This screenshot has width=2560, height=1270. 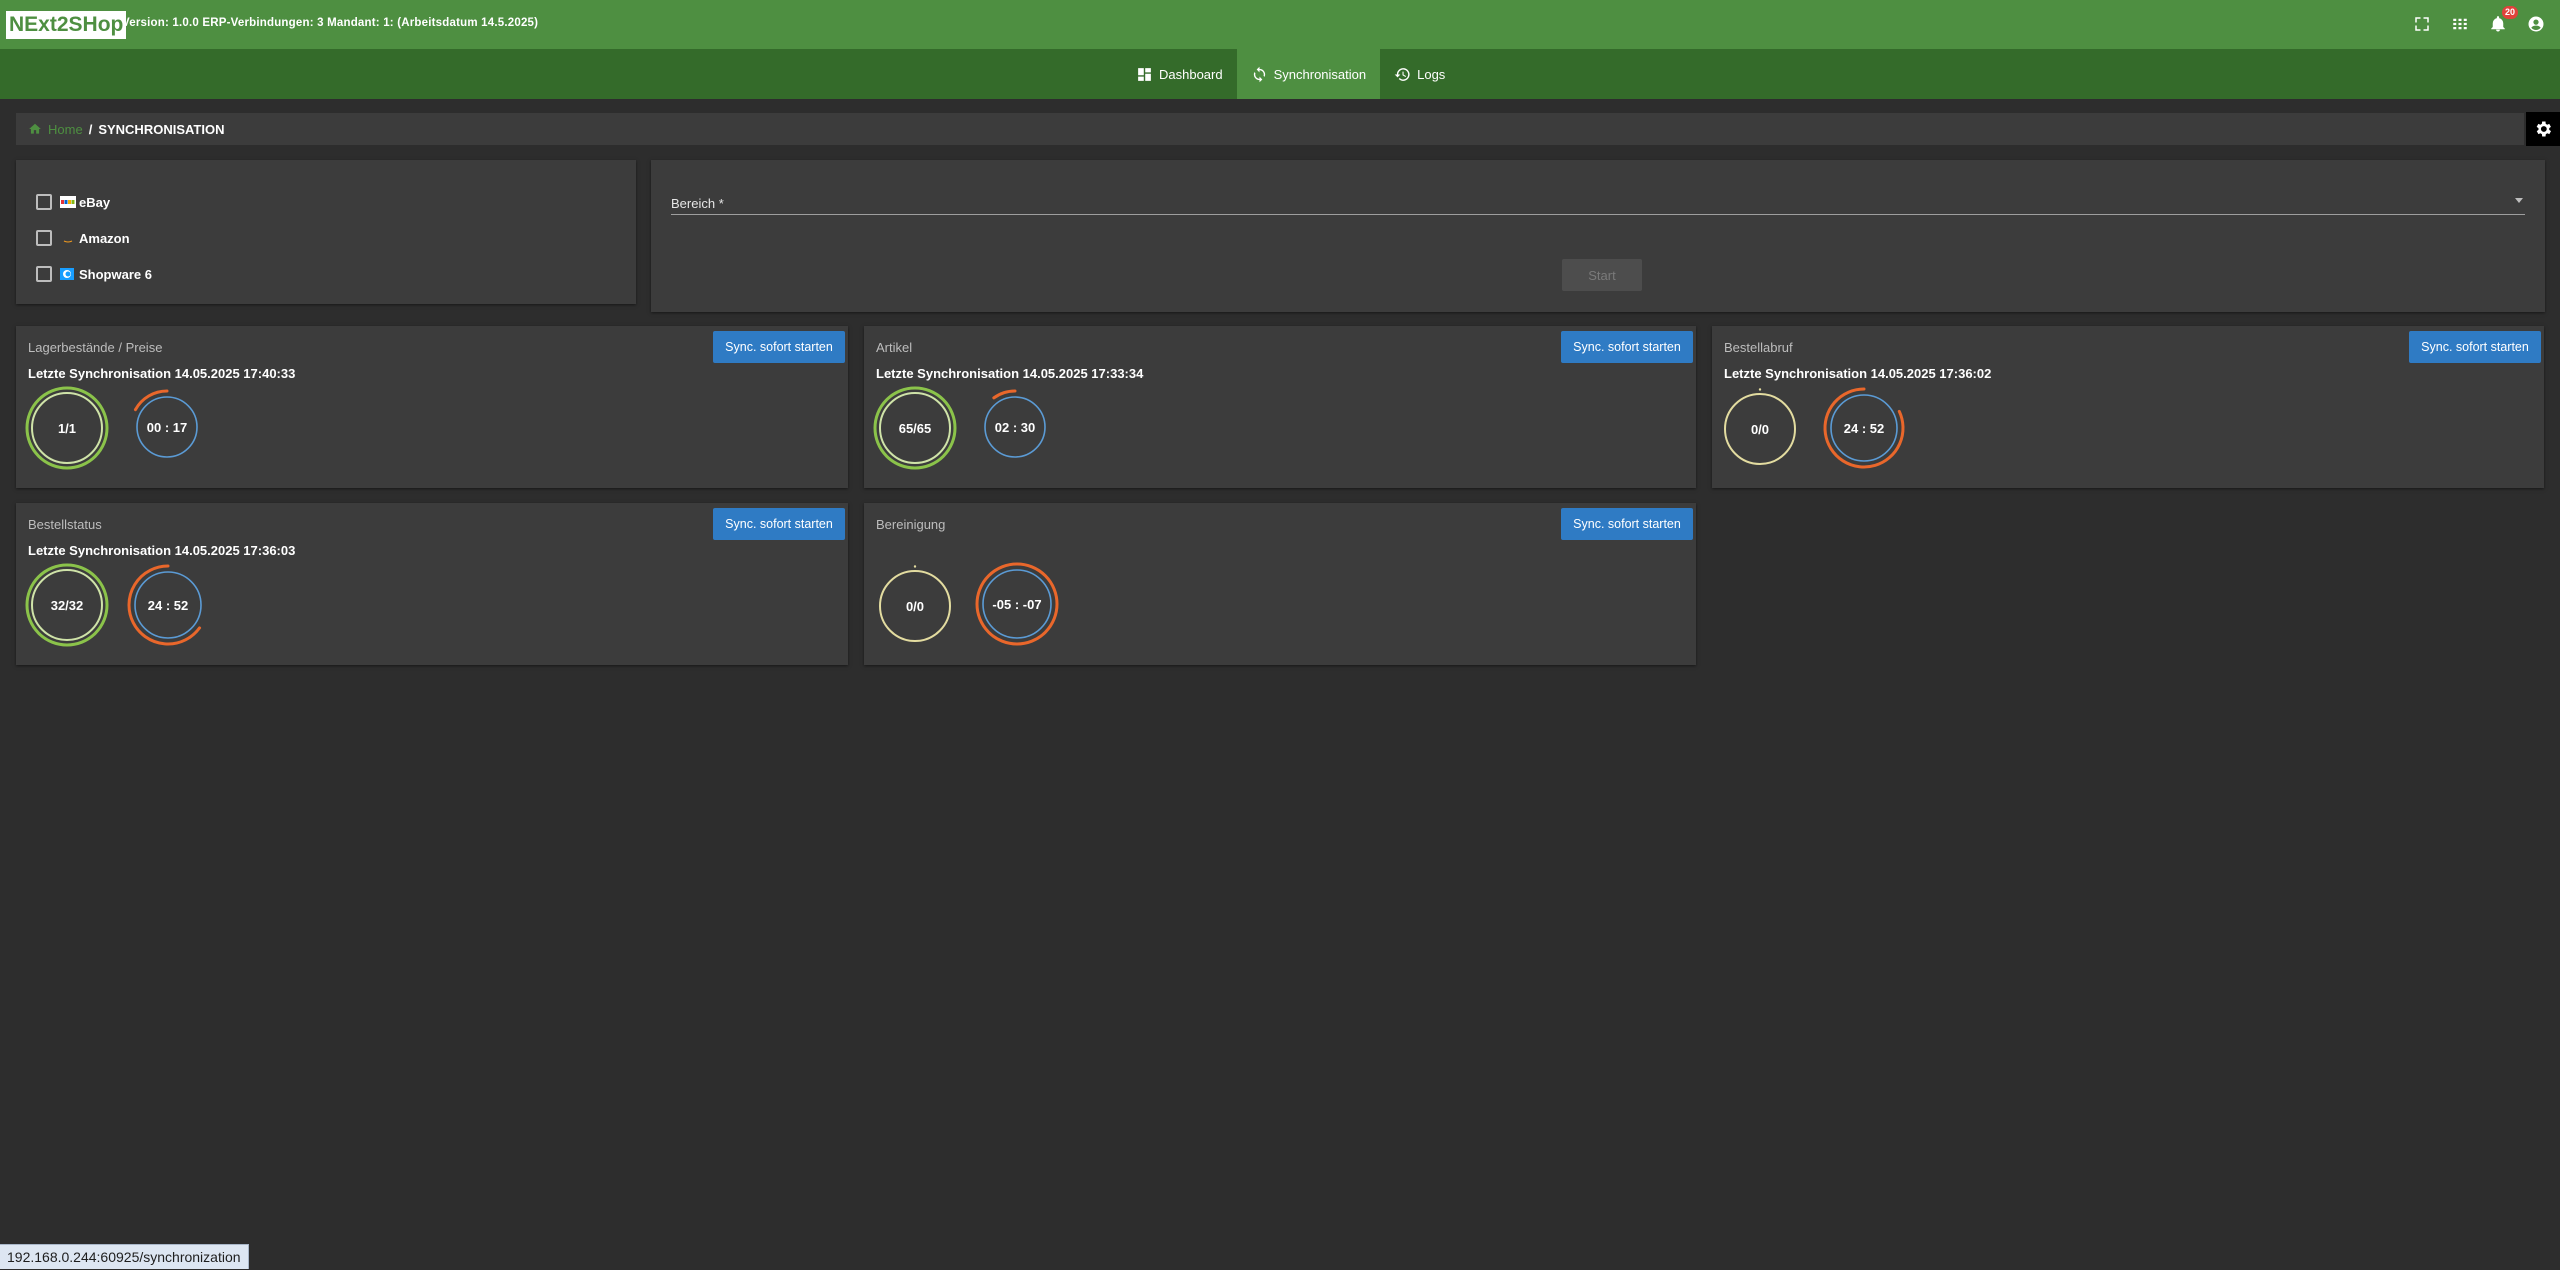 What do you see at coordinates (44, 274) in the screenshot?
I see `shopware-checkbox` at bounding box center [44, 274].